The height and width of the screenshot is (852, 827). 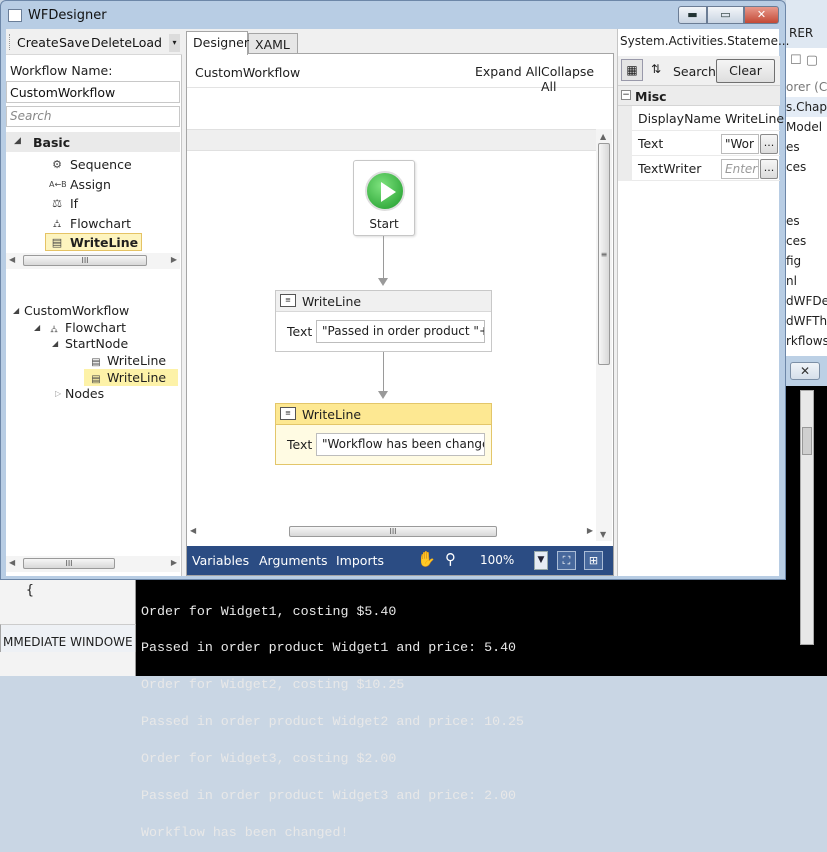 I want to click on title-bar: WFDesigner ▬ ▭ ✕, so click(x=393, y=15).